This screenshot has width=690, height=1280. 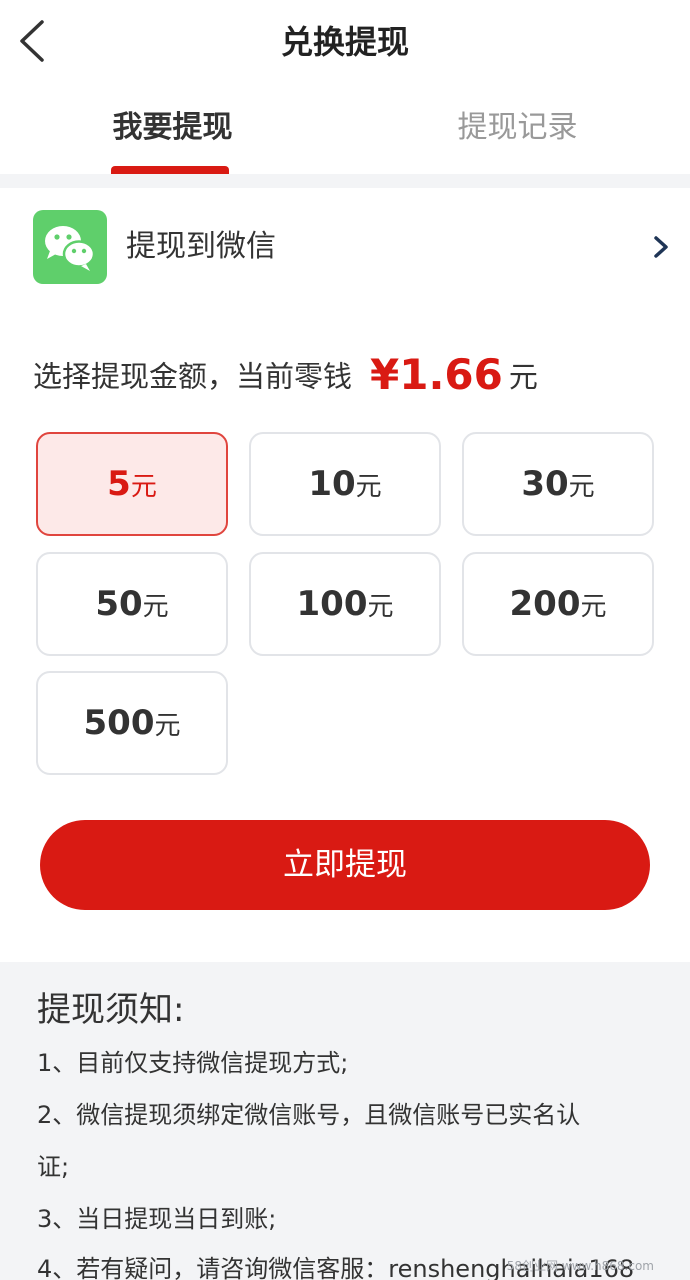 I want to click on amount-option-10: 10 元, so click(x=345, y=484).